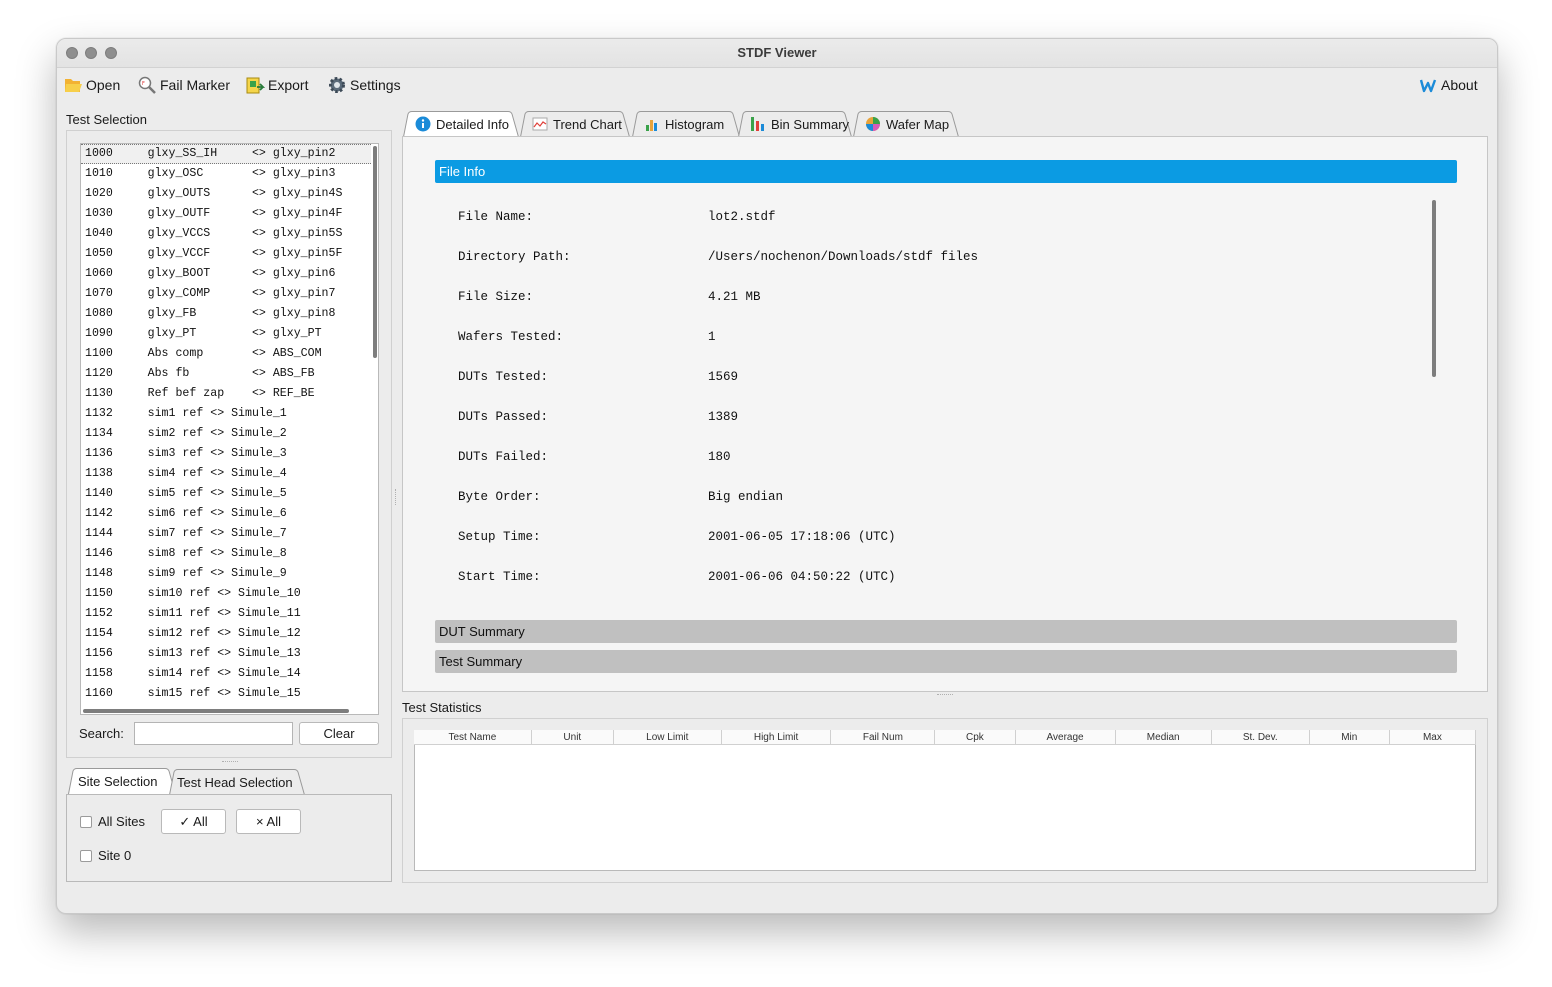 Image resolution: width=1552 pixels, height=987 pixels. Describe the element at coordinates (946, 631) in the screenshot. I see `dut-summary-header: DUT Summary` at that location.